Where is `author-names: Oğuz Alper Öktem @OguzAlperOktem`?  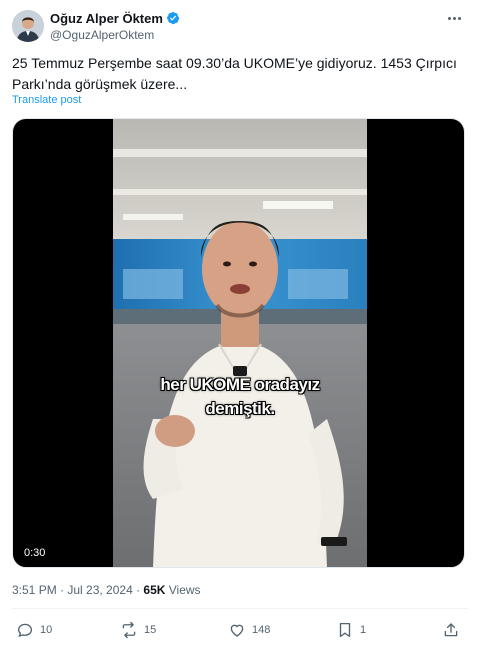
author-names: Oğuz Alper Öktem @OguzAlperOktem is located at coordinates (115, 26).